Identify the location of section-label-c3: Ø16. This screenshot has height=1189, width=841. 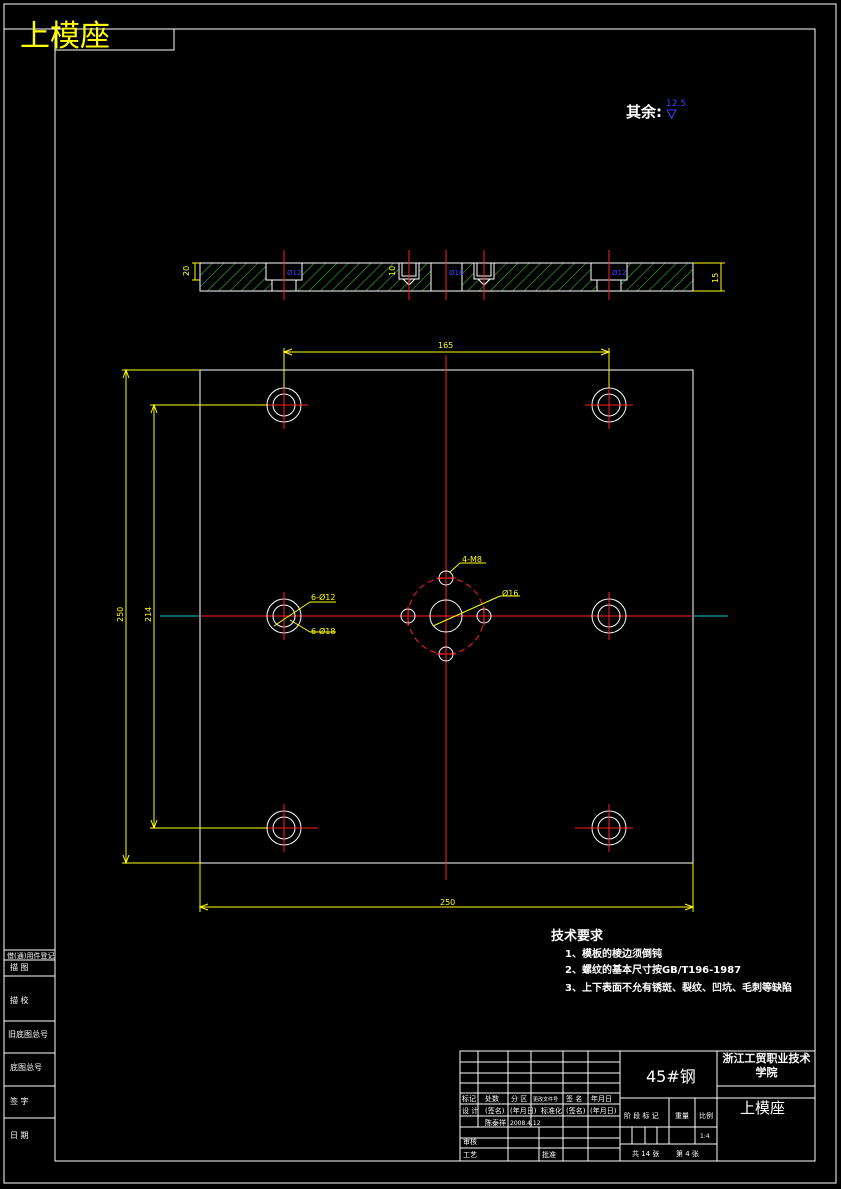
(456, 273).